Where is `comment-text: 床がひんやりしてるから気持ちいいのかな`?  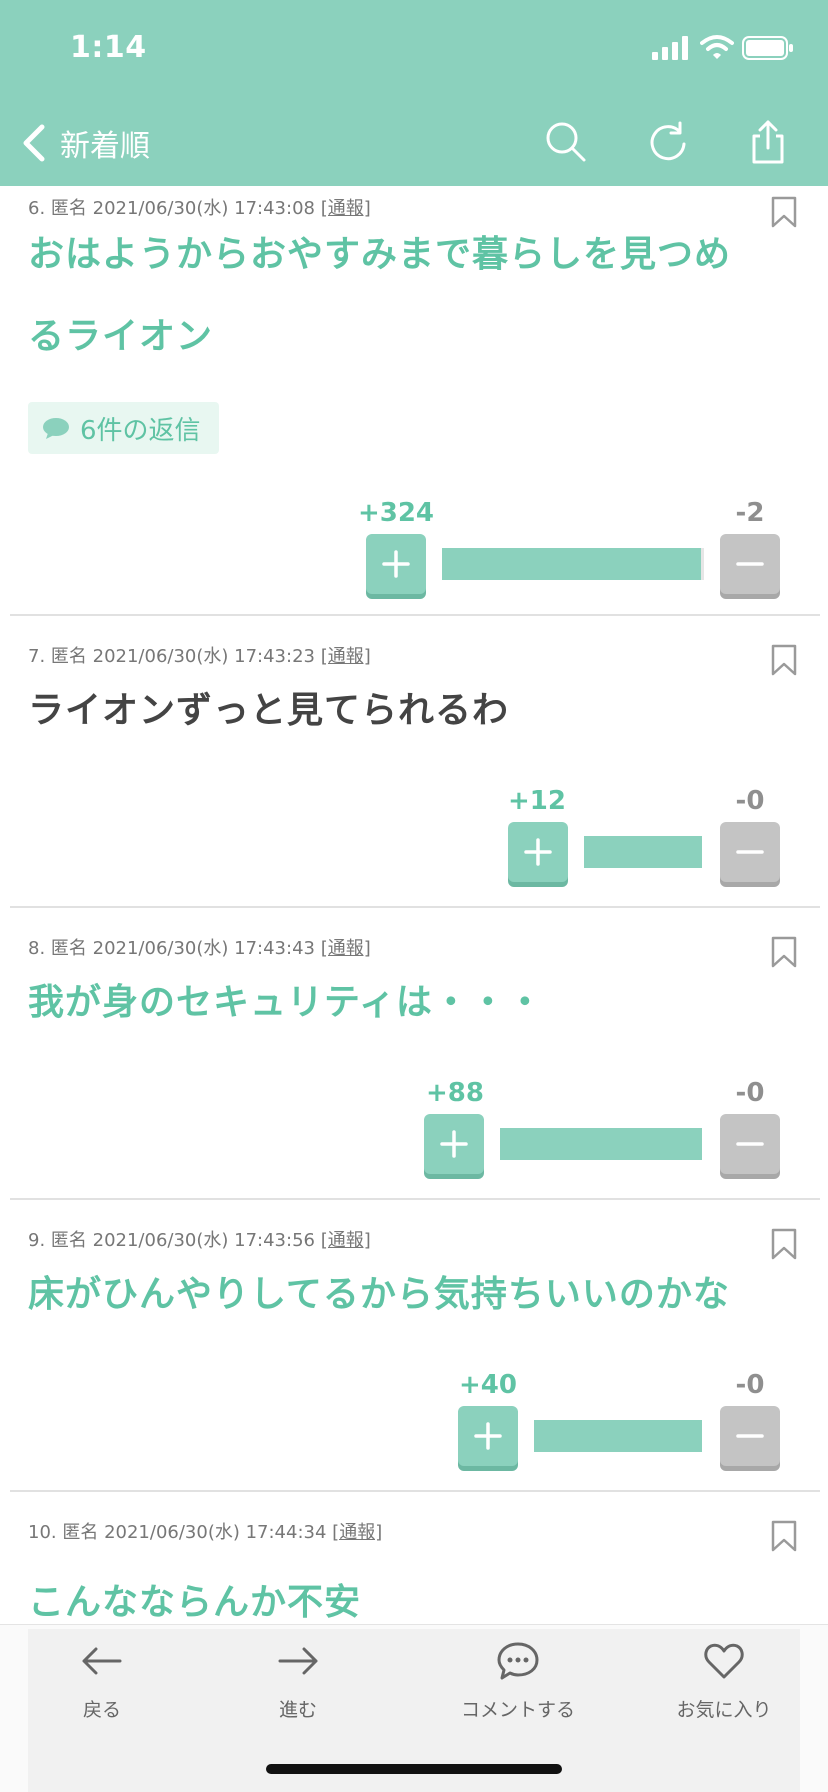
comment-text: 床がひんやりしてるから気持ちいいのかな is located at coordinates (413, 1295).